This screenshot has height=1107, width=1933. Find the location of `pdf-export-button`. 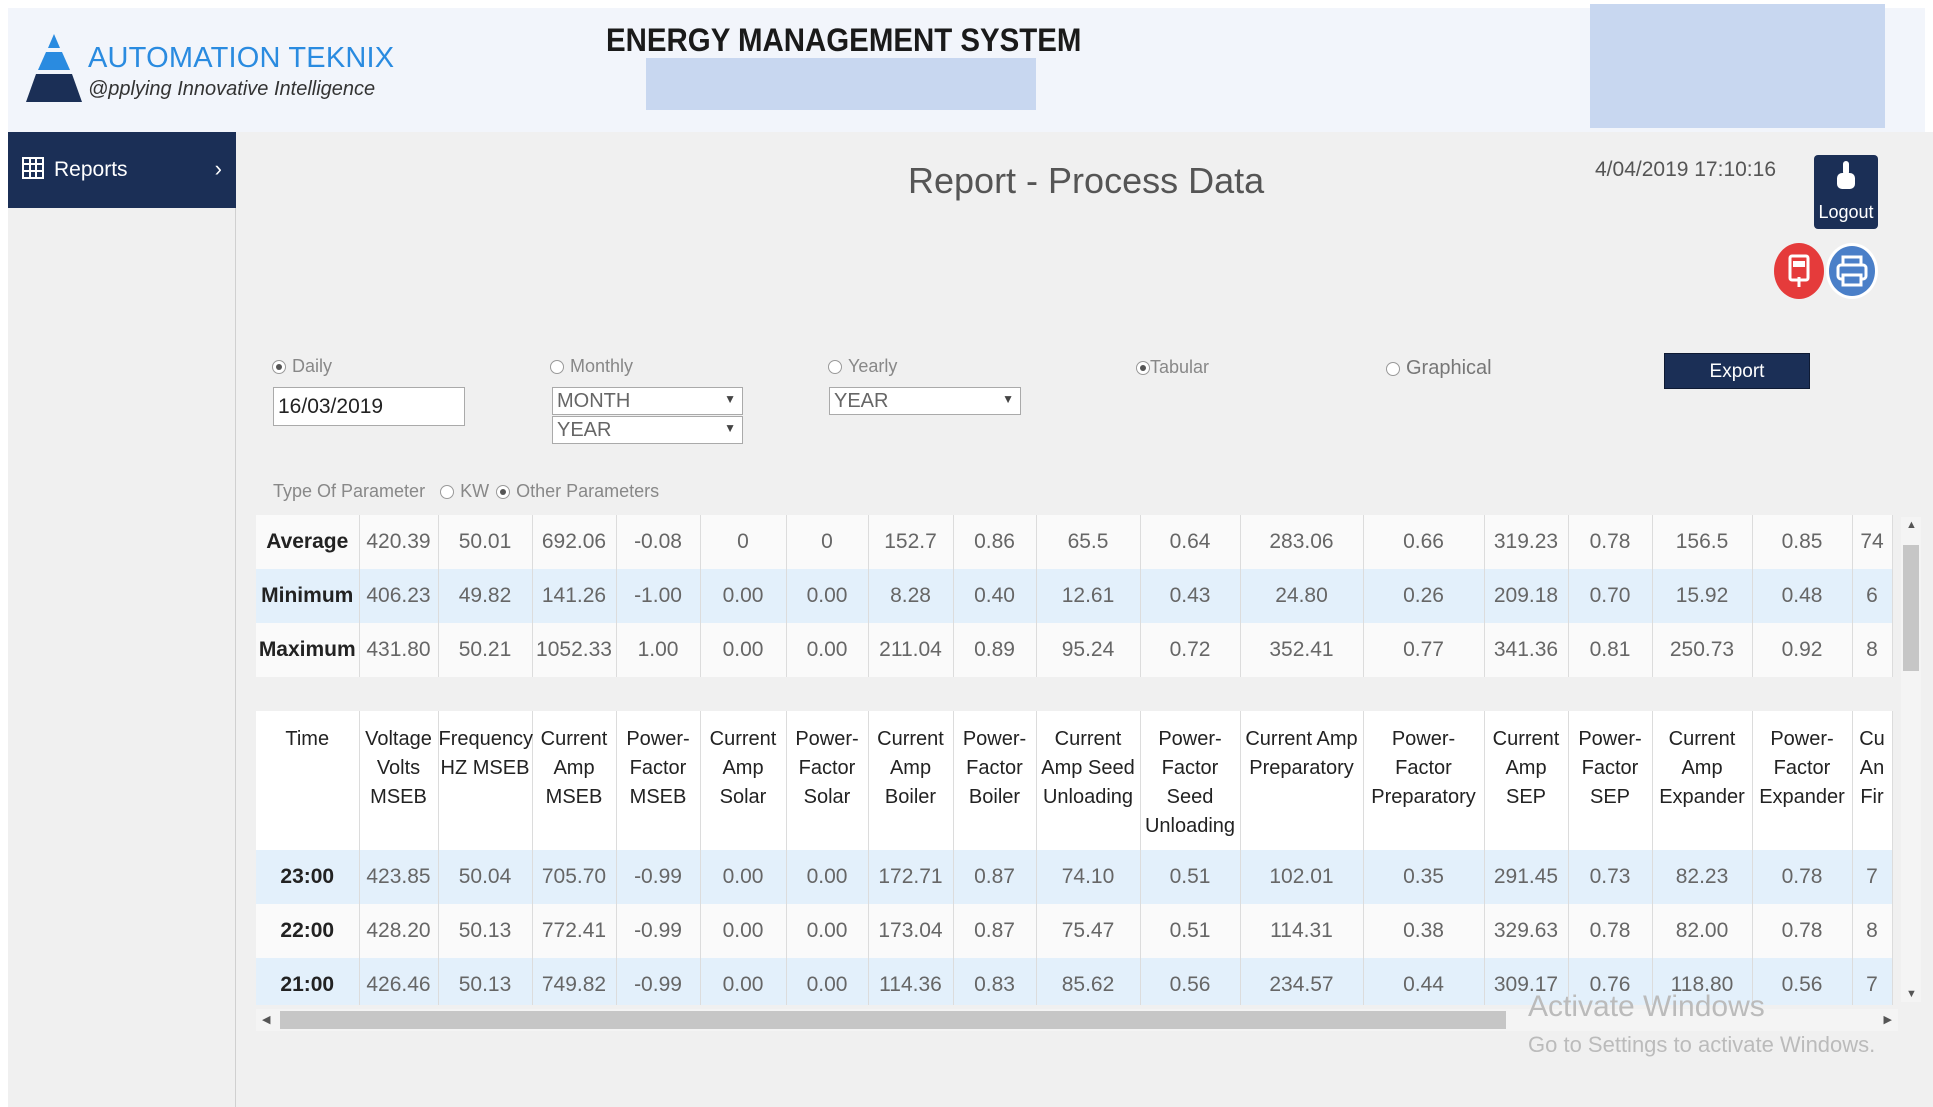

pdf-export-button is located at coordinates (1799, 271).